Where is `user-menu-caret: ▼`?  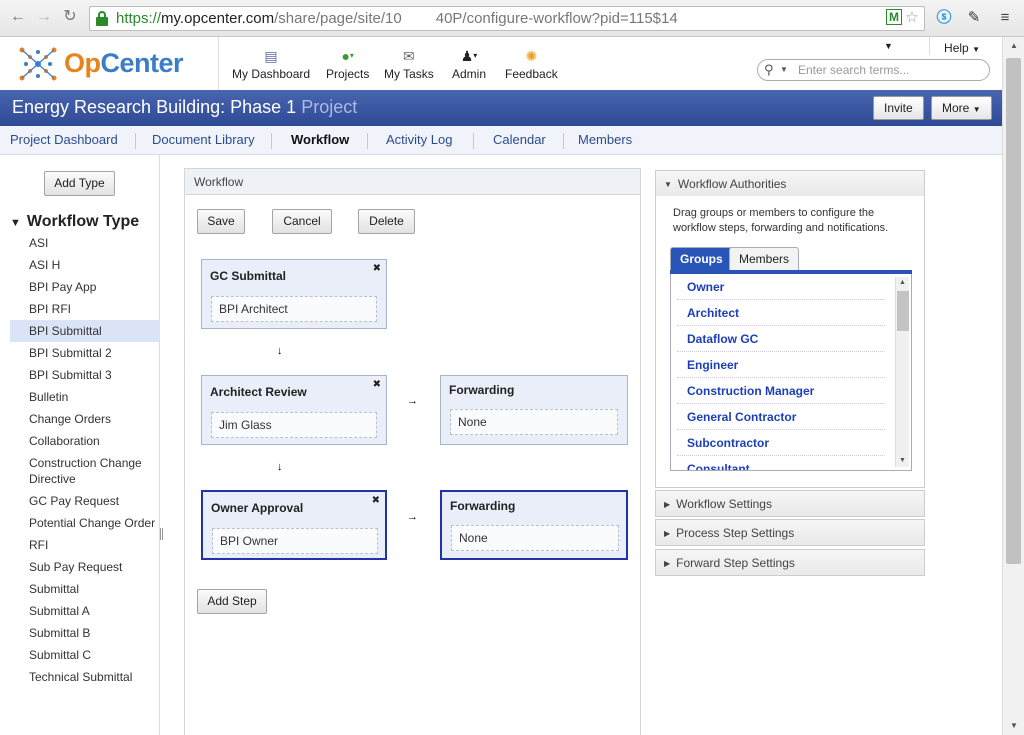 user-menu-caret: ▼ is located at coordinates (888, 46).